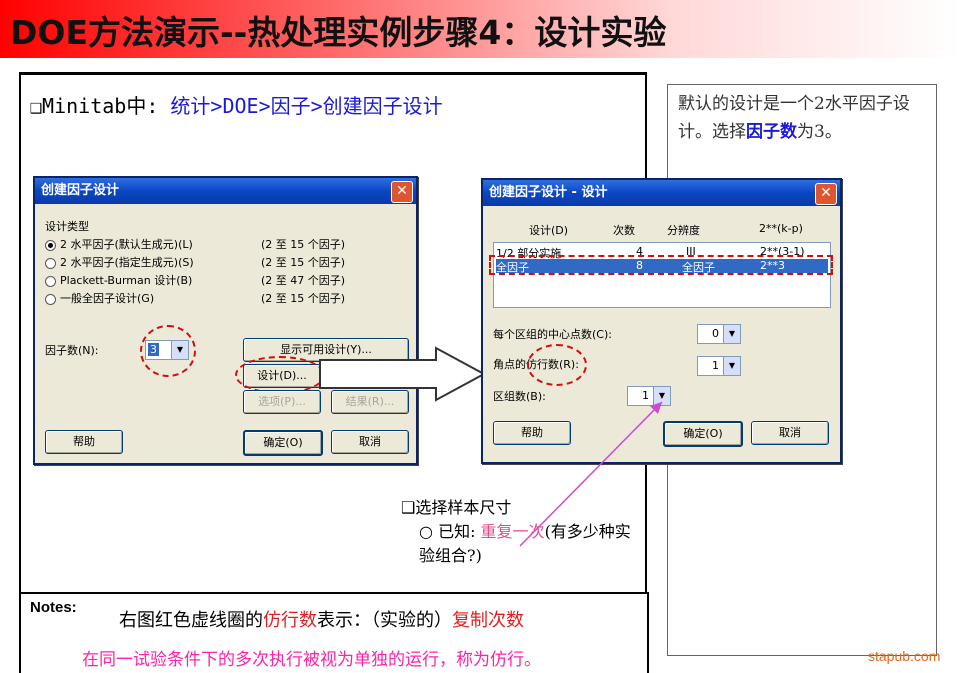 This screenshot has height=673, width=960. What do you see at coordinates (683, 230) in the screenshot?
I see `column-header-resolution: 分辨度` at bounding box center [683, 230].